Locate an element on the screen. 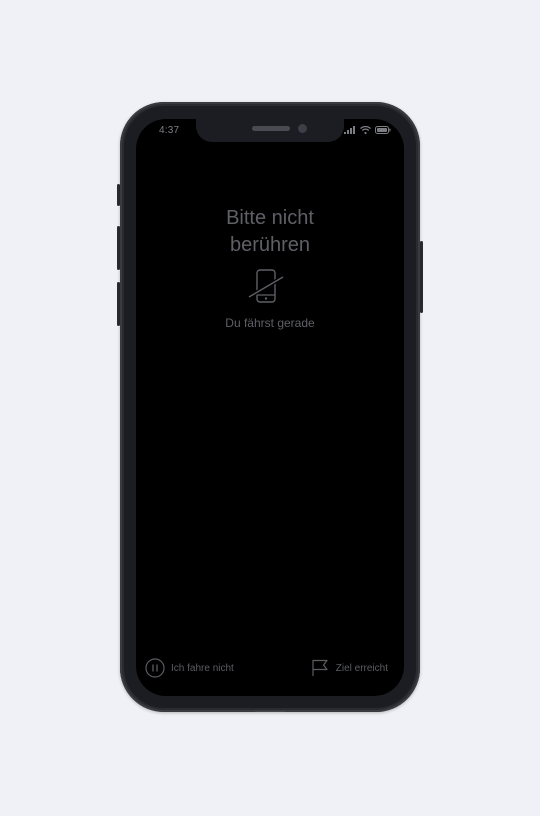 The image size is (540, 816). pause-circle-icon is located at coordinates (155, 668).